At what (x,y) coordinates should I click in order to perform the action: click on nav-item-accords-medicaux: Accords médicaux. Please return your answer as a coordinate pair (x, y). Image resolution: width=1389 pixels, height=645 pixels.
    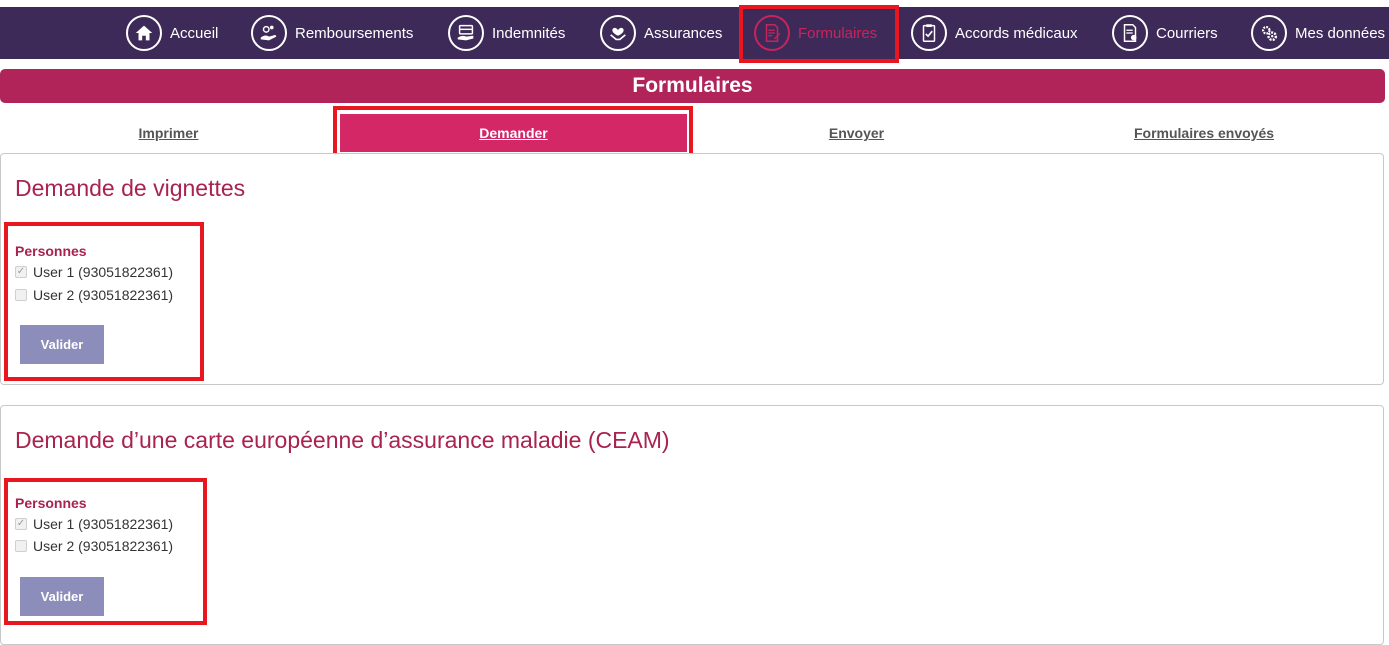
    Looking at the image, I should click on (994, 33).